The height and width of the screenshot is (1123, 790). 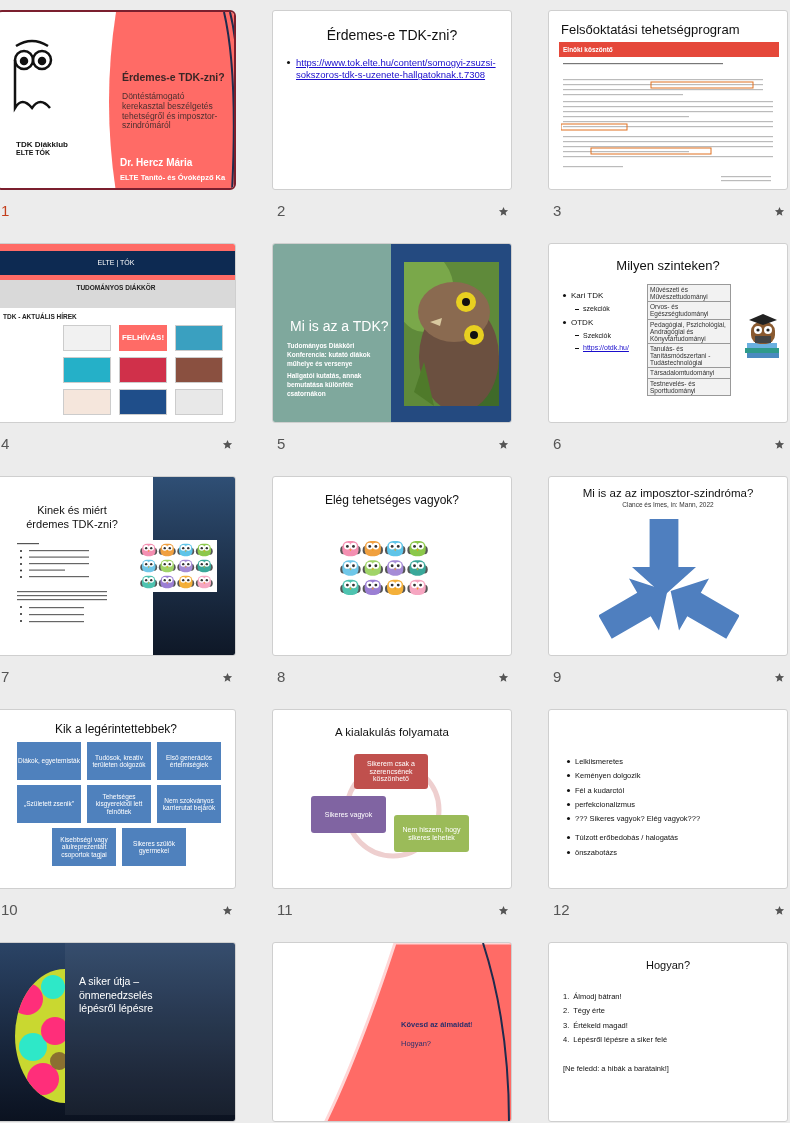 What do you see at coordinates (392, 732) in the screenshot?
I see `slide-title: A kialakulás folyamata` at bounding box center [392, 732].